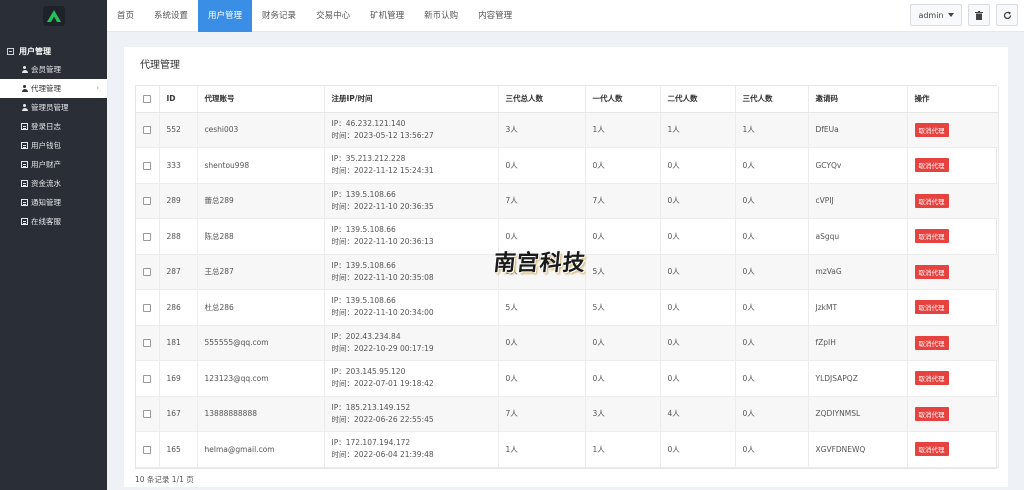 The image size is (1024, 490). Describe the element at coordinates (53, 69) in the screenshot. I see `sidebar-item-0: 会员管理` at that location.